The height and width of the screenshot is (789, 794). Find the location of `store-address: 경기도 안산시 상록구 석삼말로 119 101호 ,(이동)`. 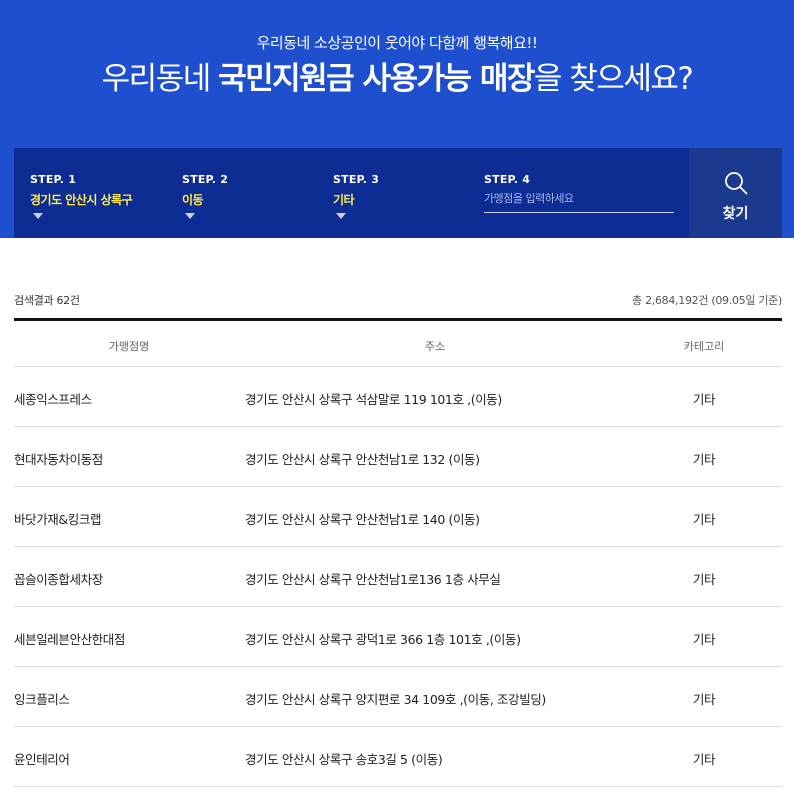

store-address: 경기도 안산시 상록구 석삼말로 119 101호 ,(이동) is located at coordinates (373, 399).